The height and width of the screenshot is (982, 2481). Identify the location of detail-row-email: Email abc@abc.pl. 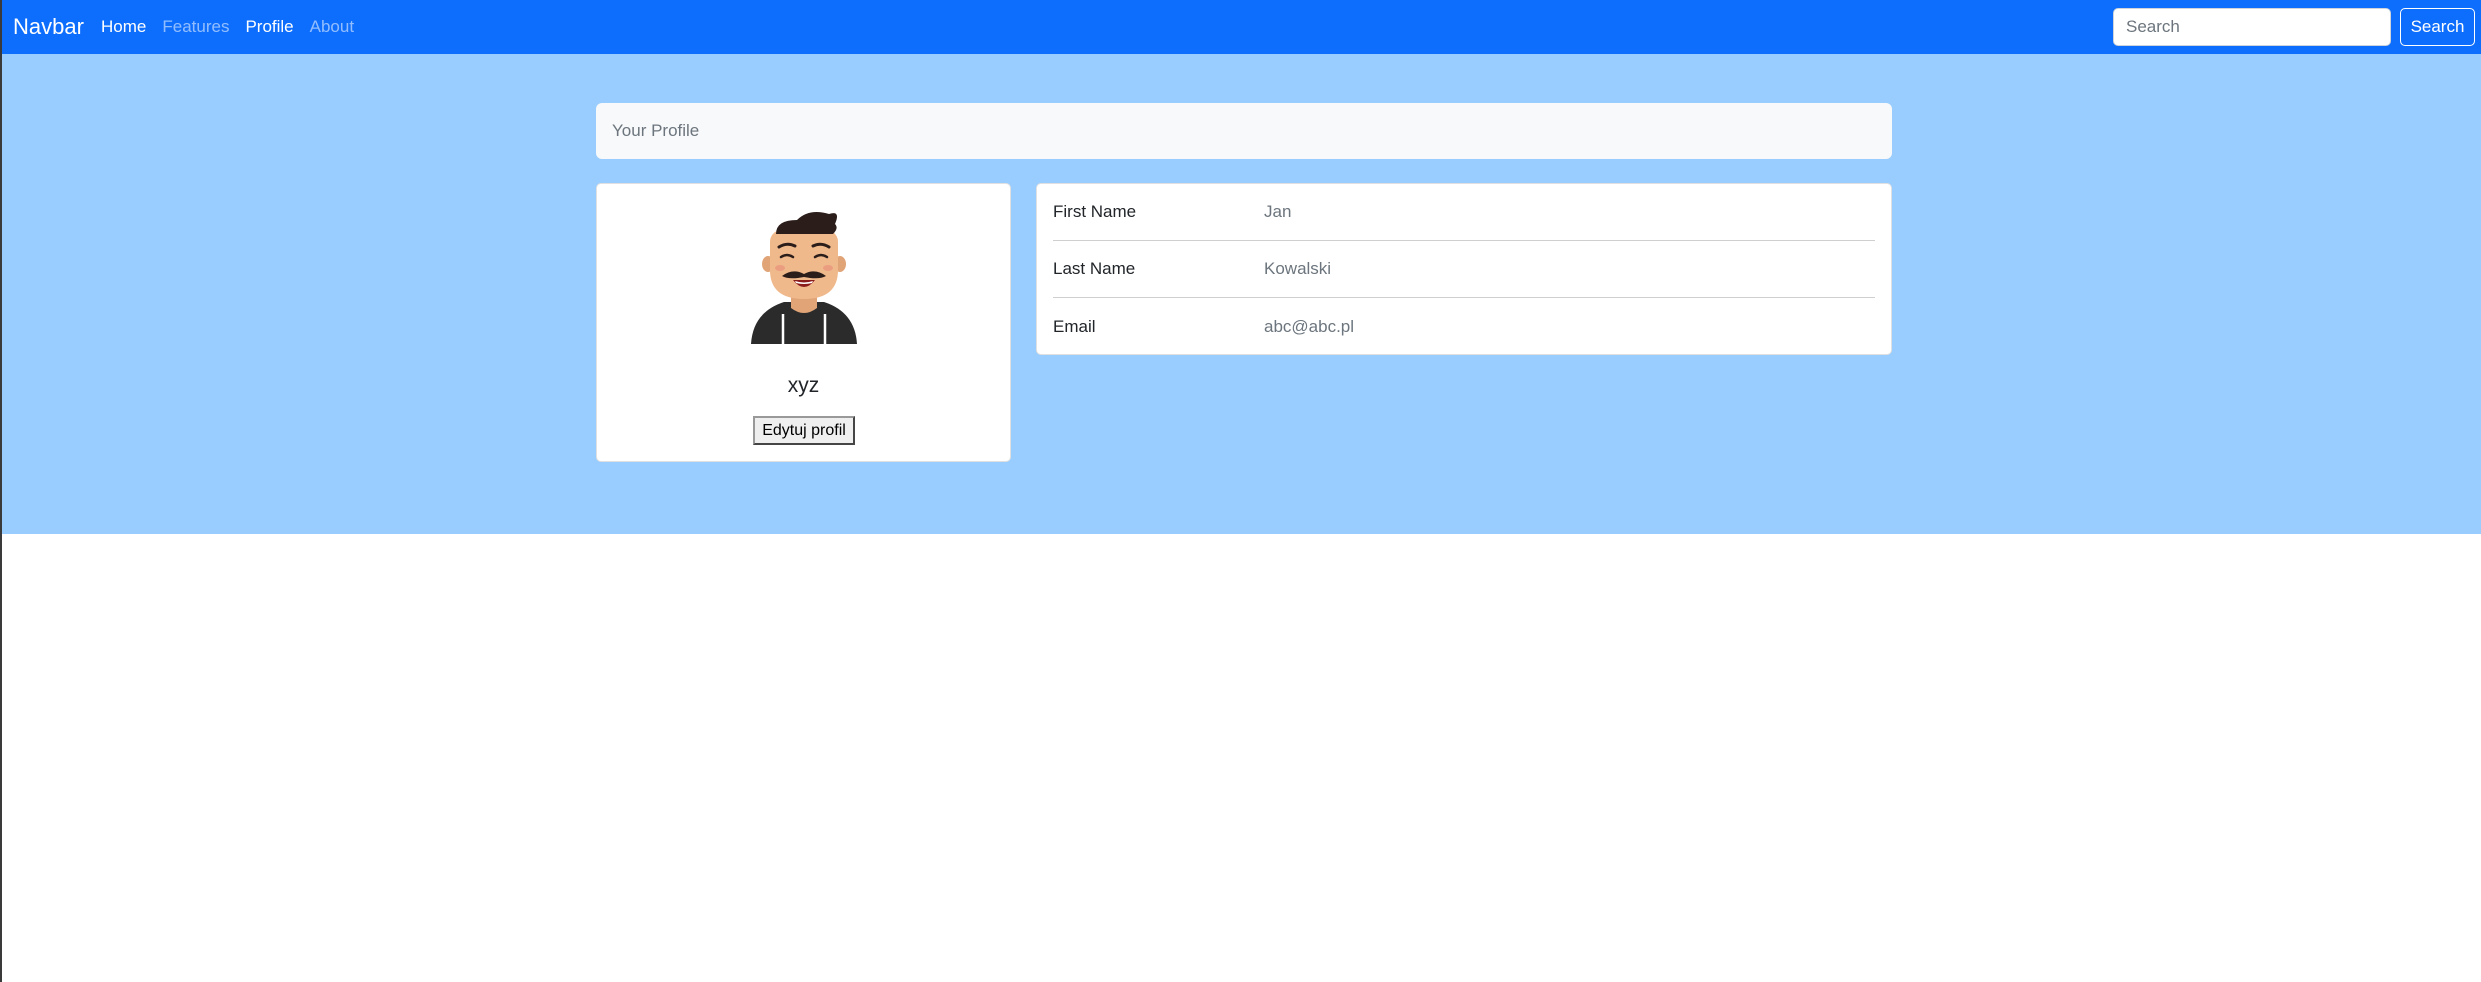
(1464, 326).